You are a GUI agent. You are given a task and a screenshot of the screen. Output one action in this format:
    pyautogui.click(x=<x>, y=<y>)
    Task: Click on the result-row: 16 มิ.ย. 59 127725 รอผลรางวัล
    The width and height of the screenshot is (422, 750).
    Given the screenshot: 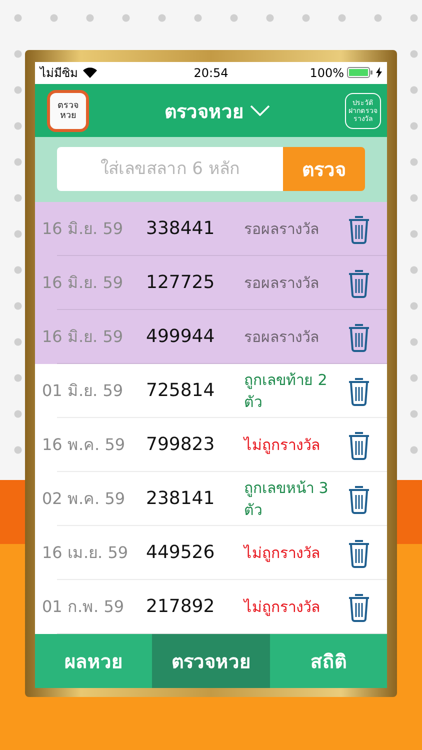 What is the action you would take?
    pyautogui.click(x=211, y=283)
    